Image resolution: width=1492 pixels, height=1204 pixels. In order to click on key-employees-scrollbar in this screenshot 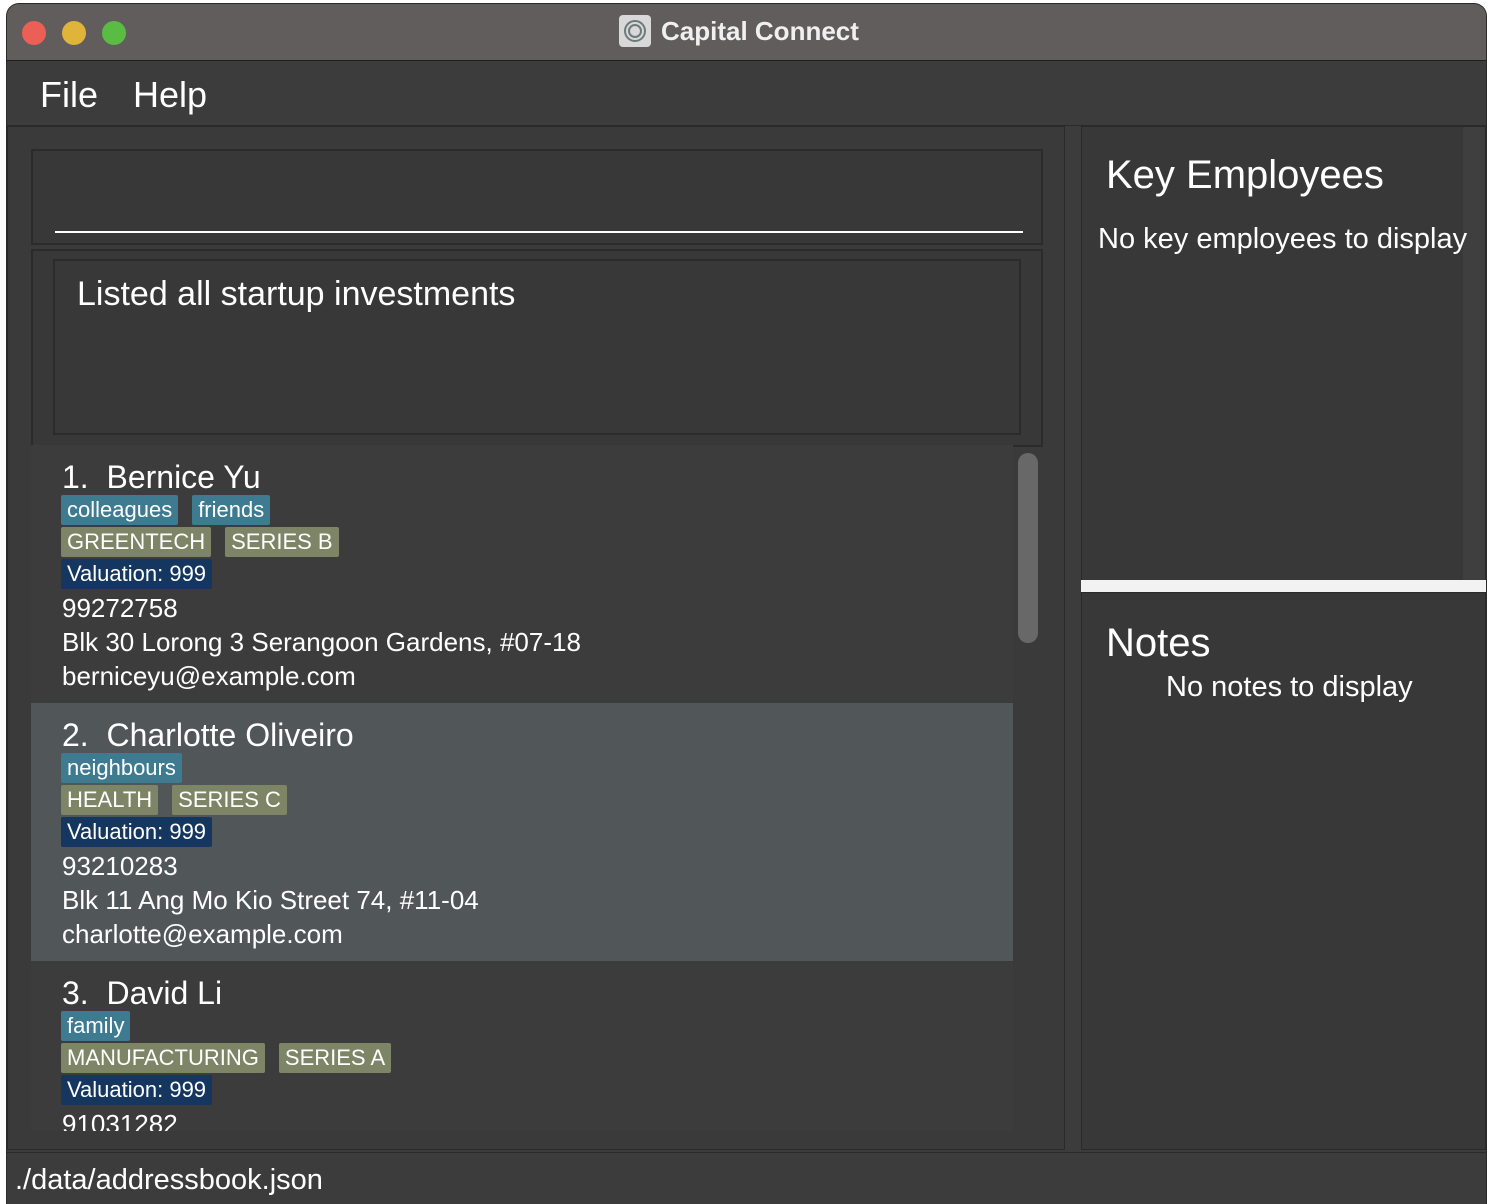, I will do `click(1474, 354)`.